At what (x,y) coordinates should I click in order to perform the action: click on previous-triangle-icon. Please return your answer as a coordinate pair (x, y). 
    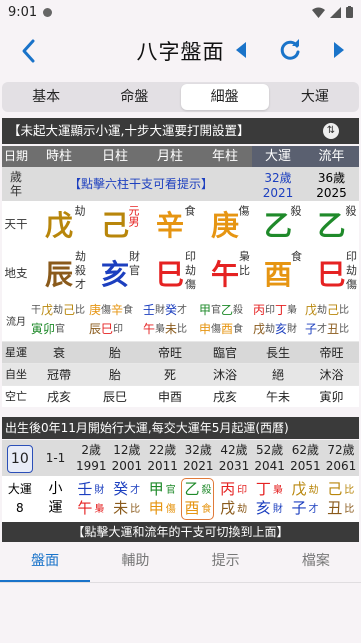
    Looking at the image, I should click on (241, 50).